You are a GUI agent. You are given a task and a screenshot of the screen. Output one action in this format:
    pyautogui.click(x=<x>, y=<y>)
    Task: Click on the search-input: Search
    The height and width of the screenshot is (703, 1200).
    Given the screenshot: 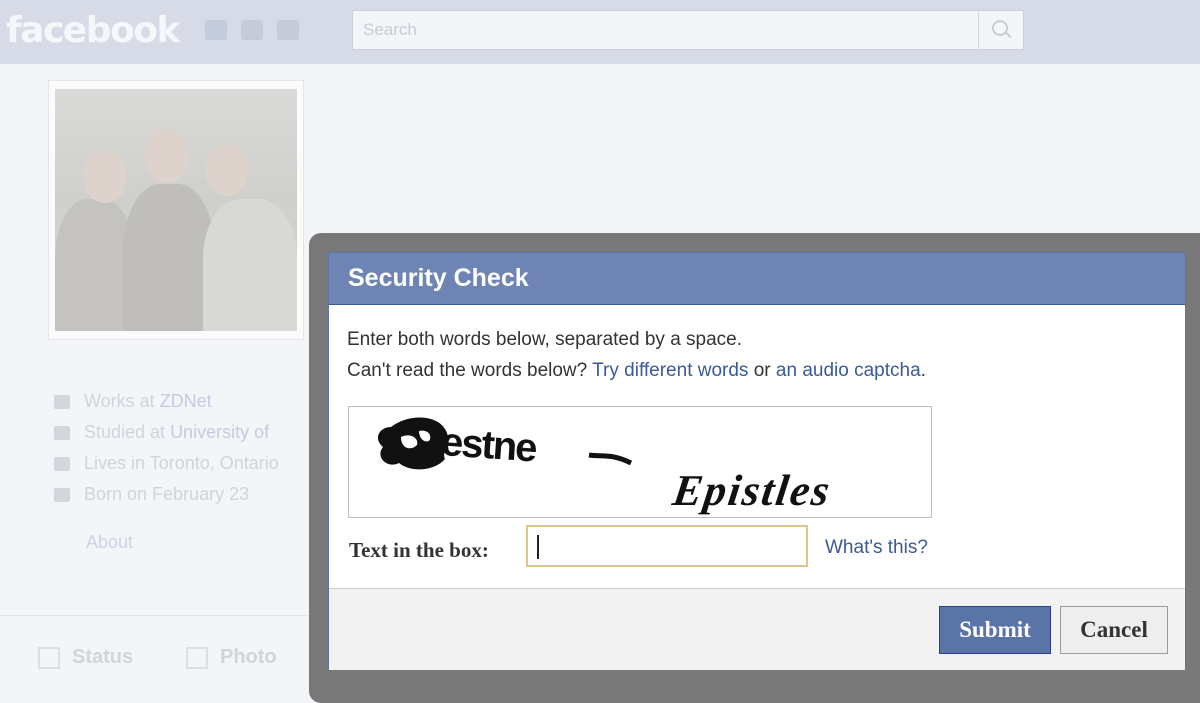 What is the action you would take?
    pyautogui.click(x=688, y=30)
    